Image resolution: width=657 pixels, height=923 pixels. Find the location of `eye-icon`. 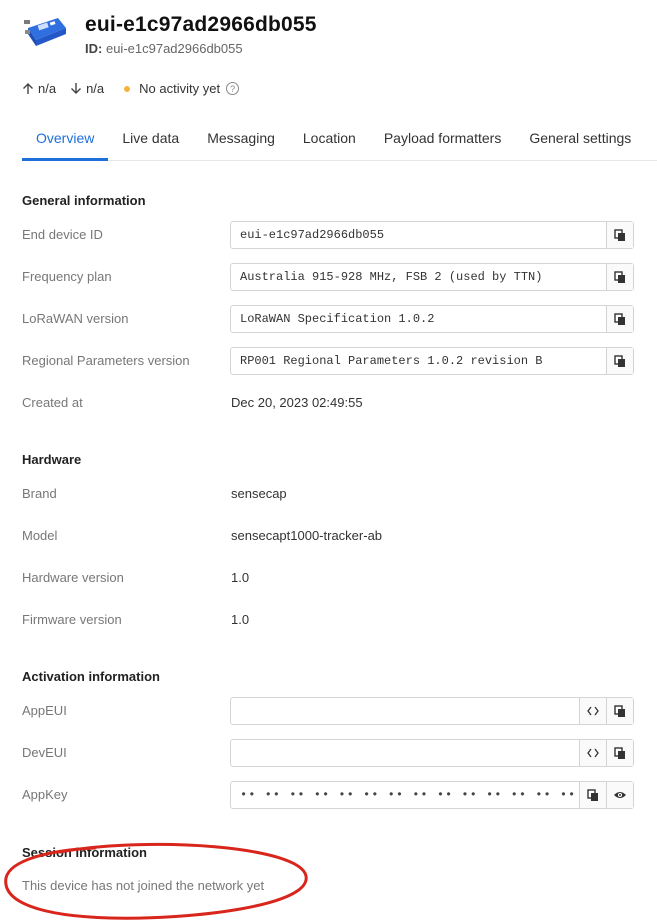

eye-icon is located at coordinates (620, 795).